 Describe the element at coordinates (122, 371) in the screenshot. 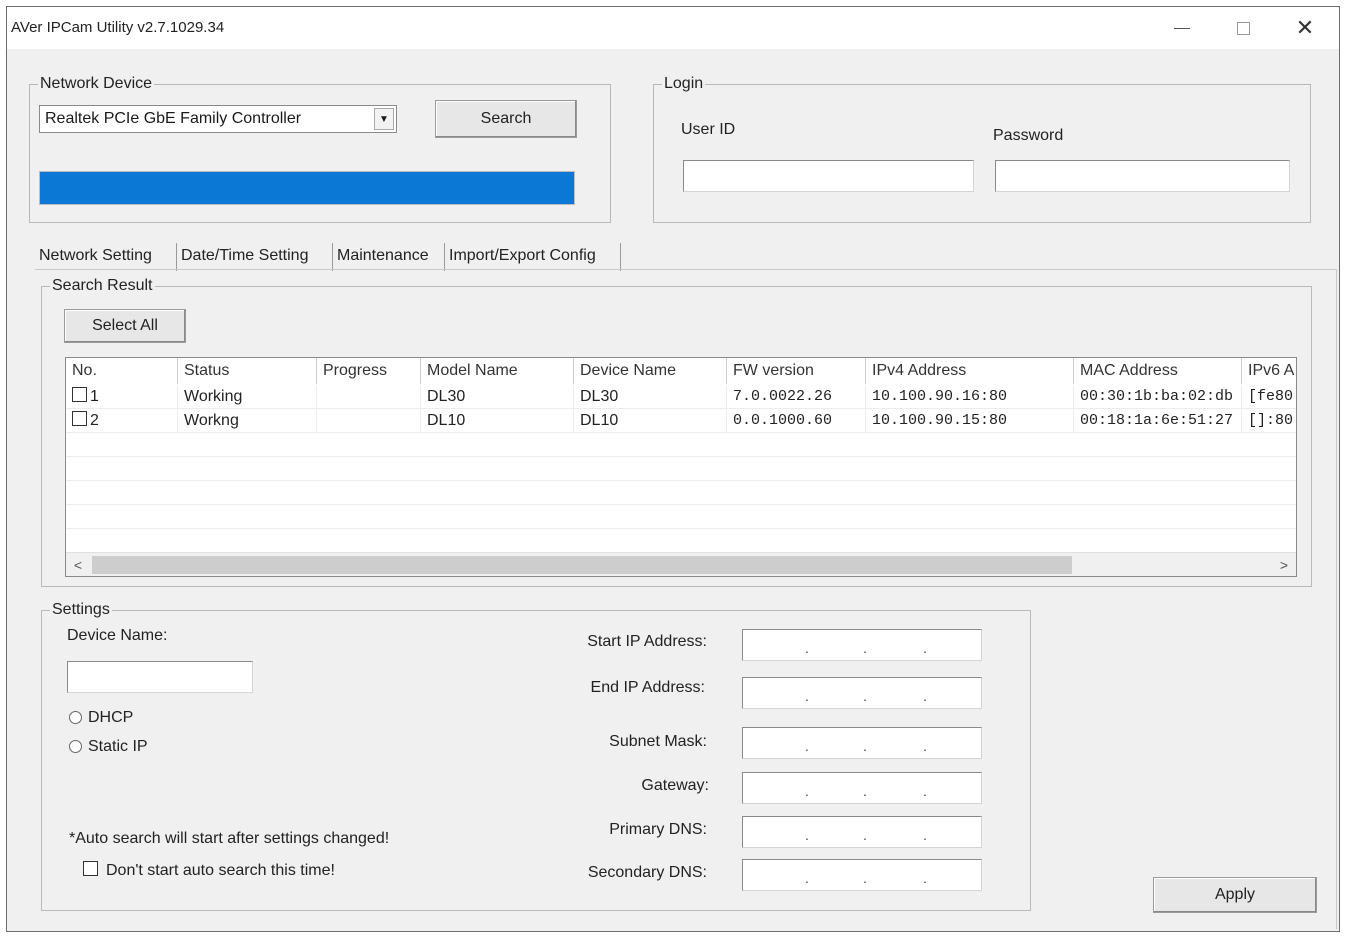

I see `column-header: No.` at that location.